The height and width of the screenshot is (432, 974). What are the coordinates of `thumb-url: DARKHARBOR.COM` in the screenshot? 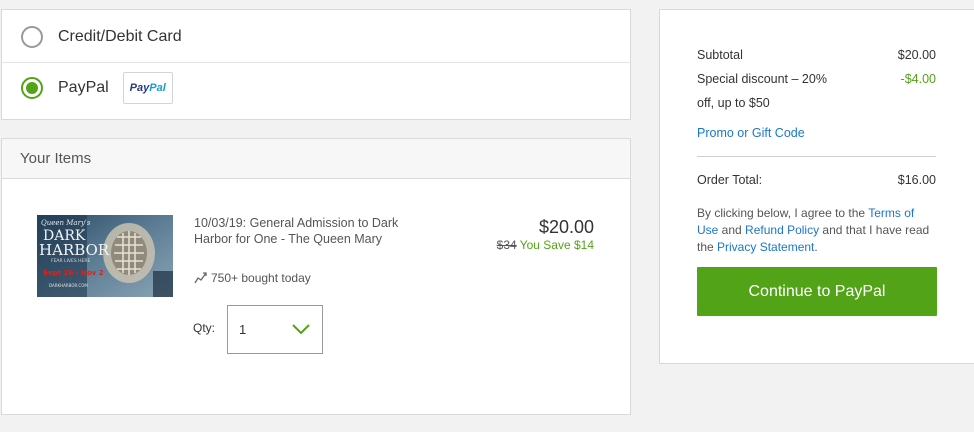 It's located at (68, 285).